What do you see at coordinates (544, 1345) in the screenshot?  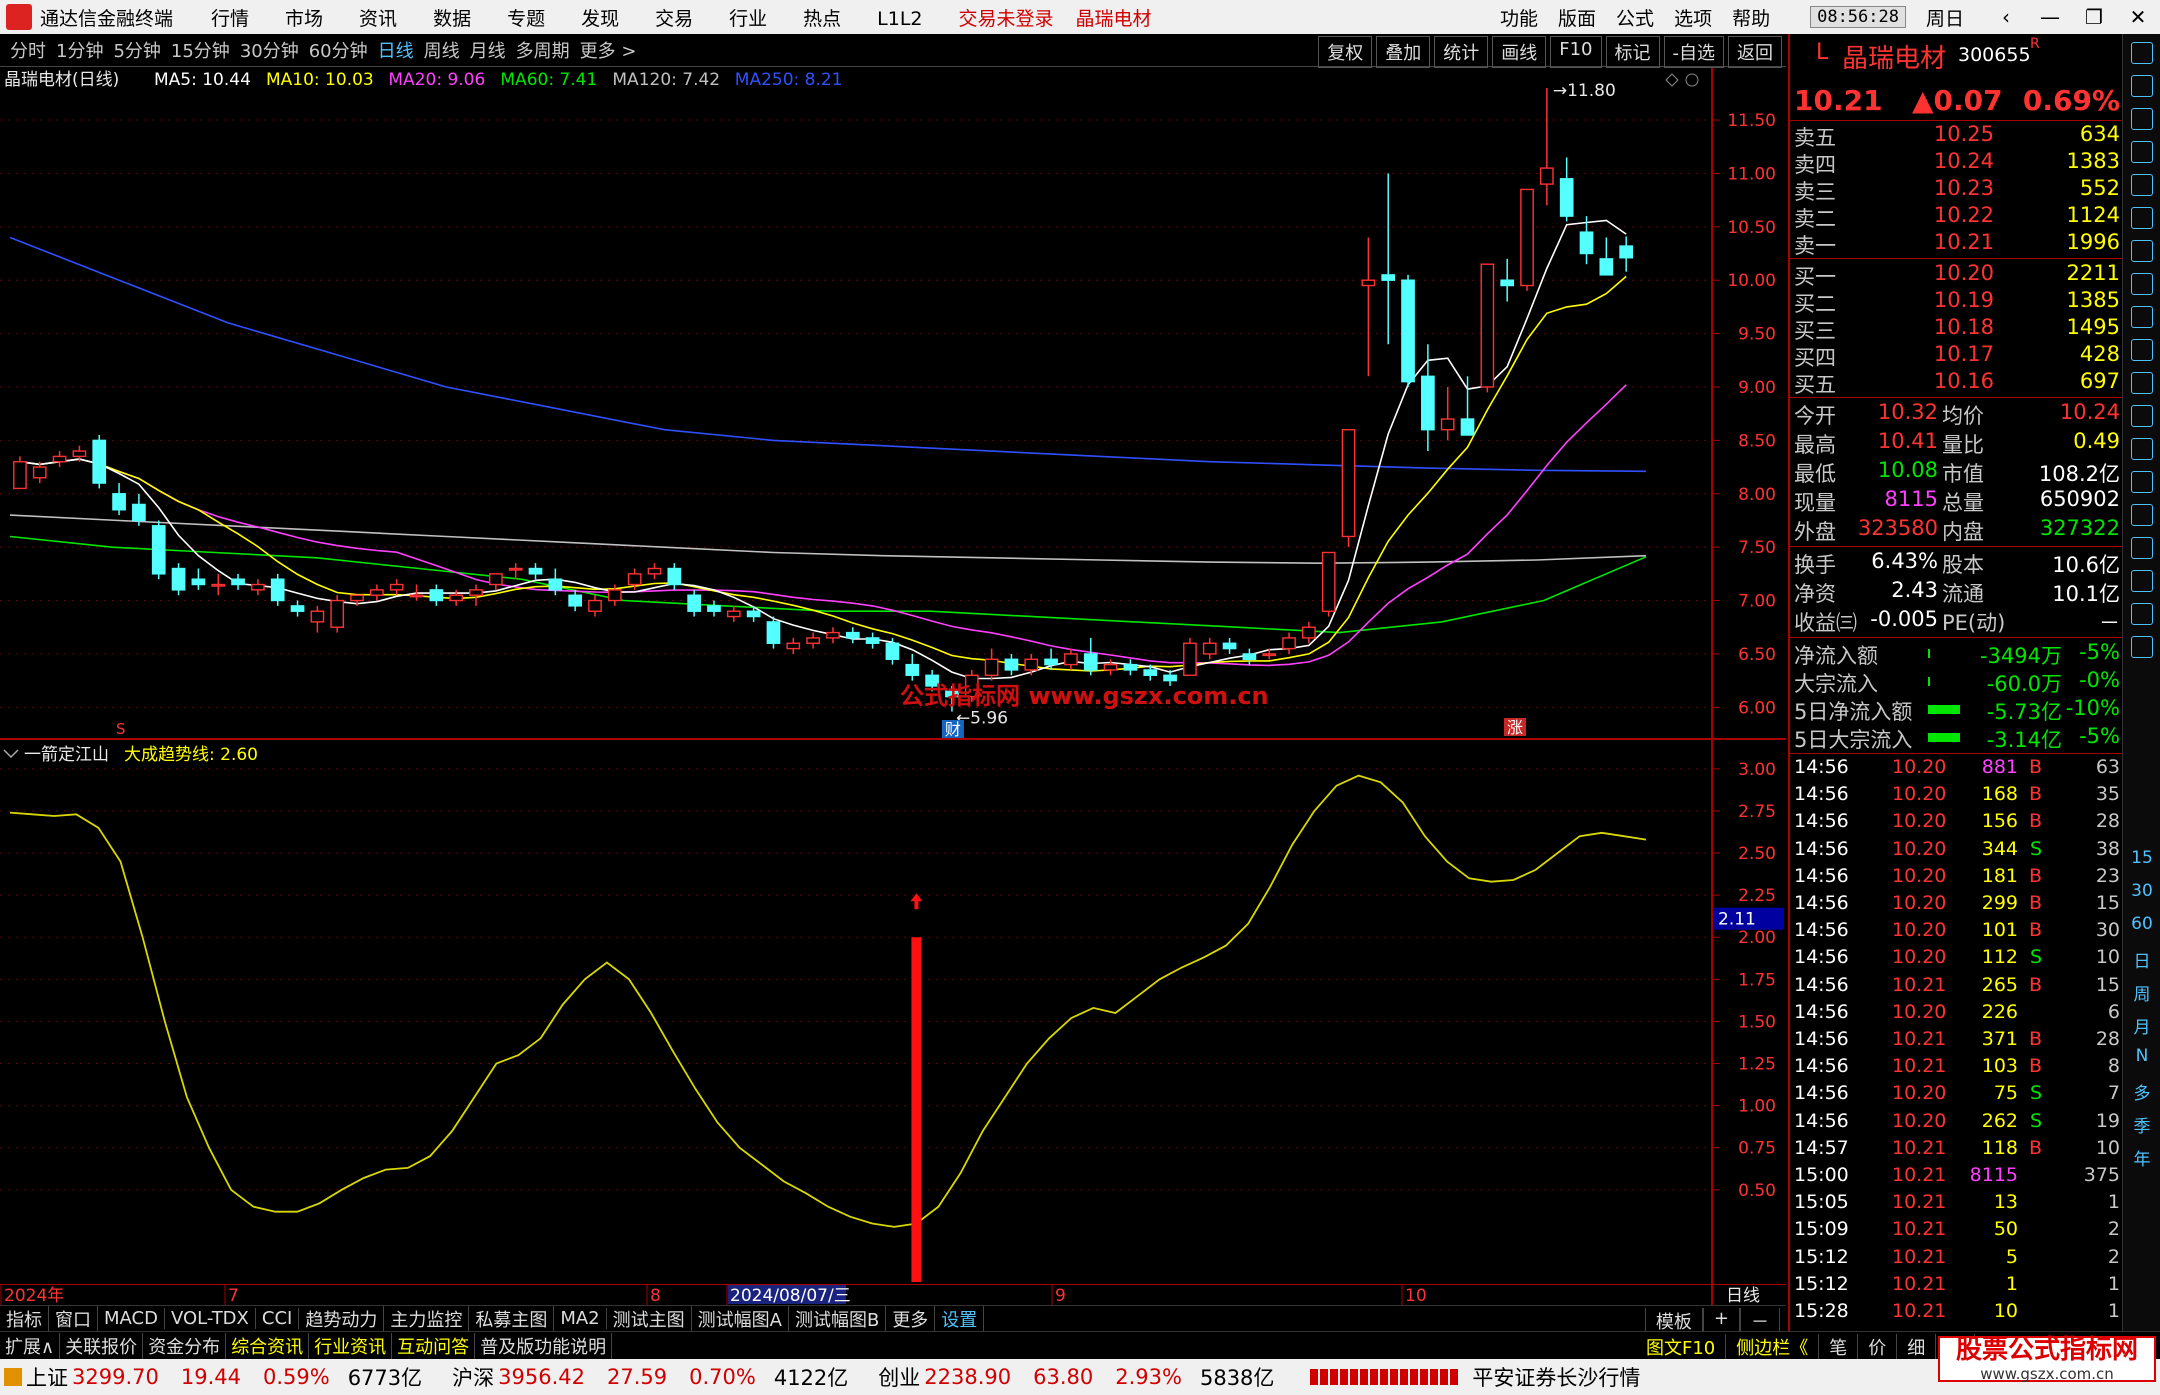 I see `extension-tab: 普及版功能说明` at bounding box center [544, 1345].